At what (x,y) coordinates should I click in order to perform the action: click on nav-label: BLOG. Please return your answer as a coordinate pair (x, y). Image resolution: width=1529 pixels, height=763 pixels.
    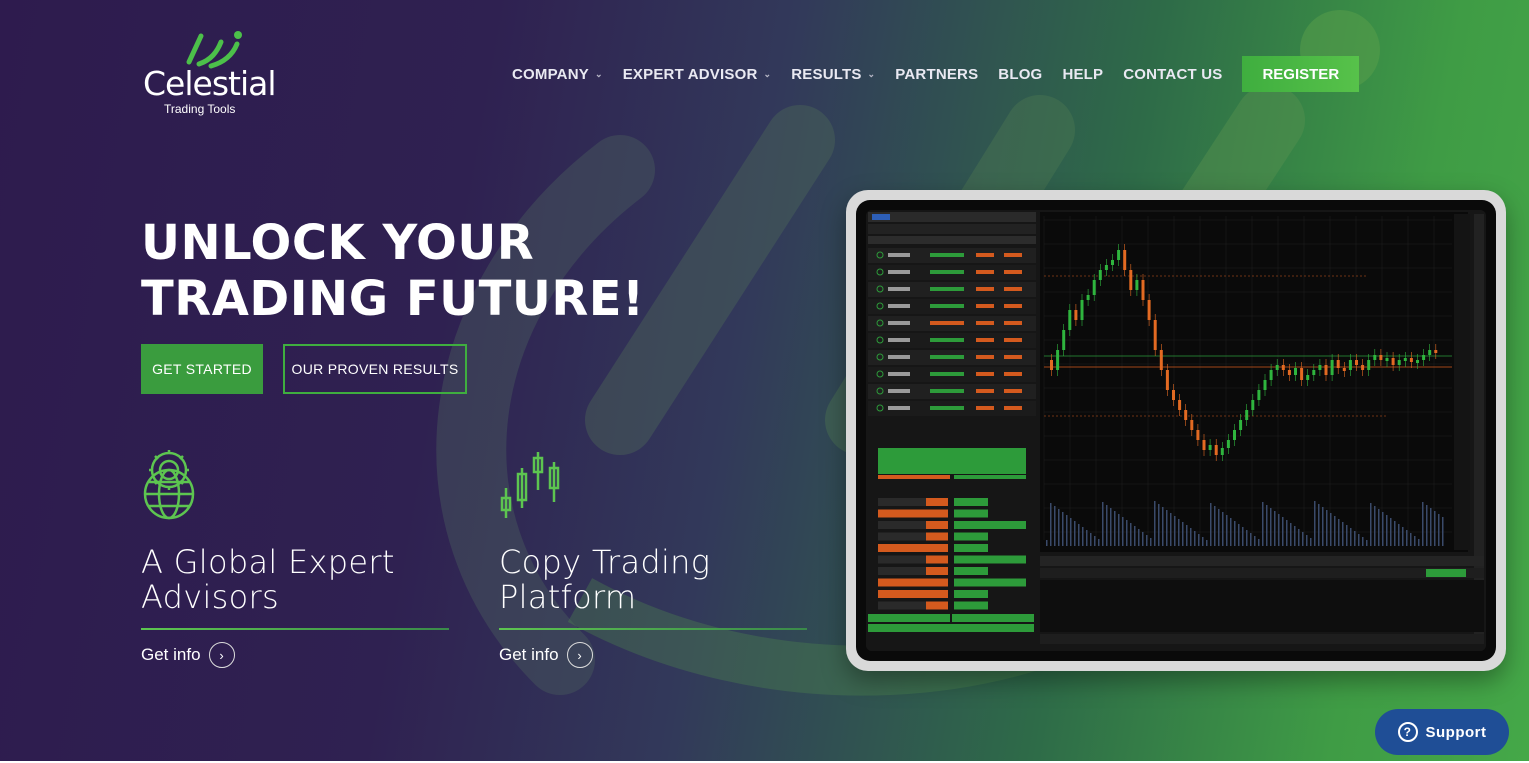
    Looking at the image, I should click on (1020, 74).